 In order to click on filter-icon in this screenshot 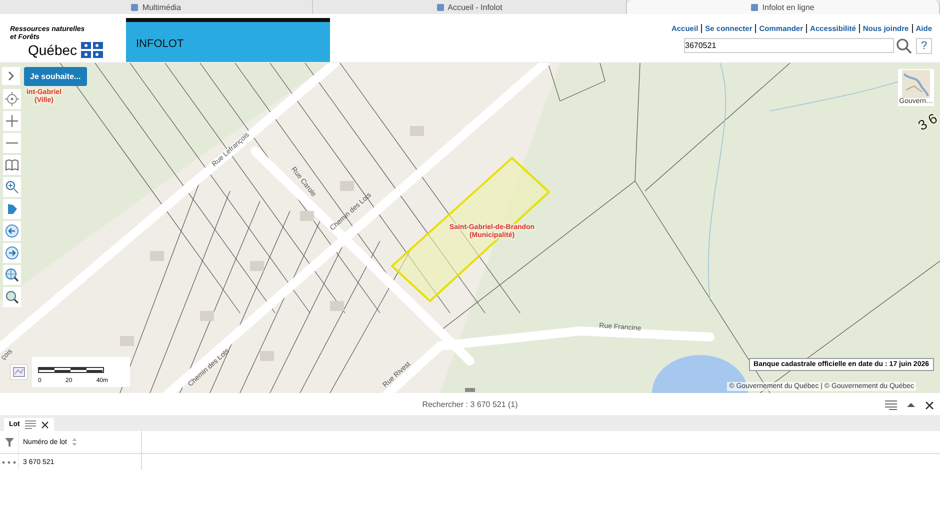, I will do `click(9, 442)`.